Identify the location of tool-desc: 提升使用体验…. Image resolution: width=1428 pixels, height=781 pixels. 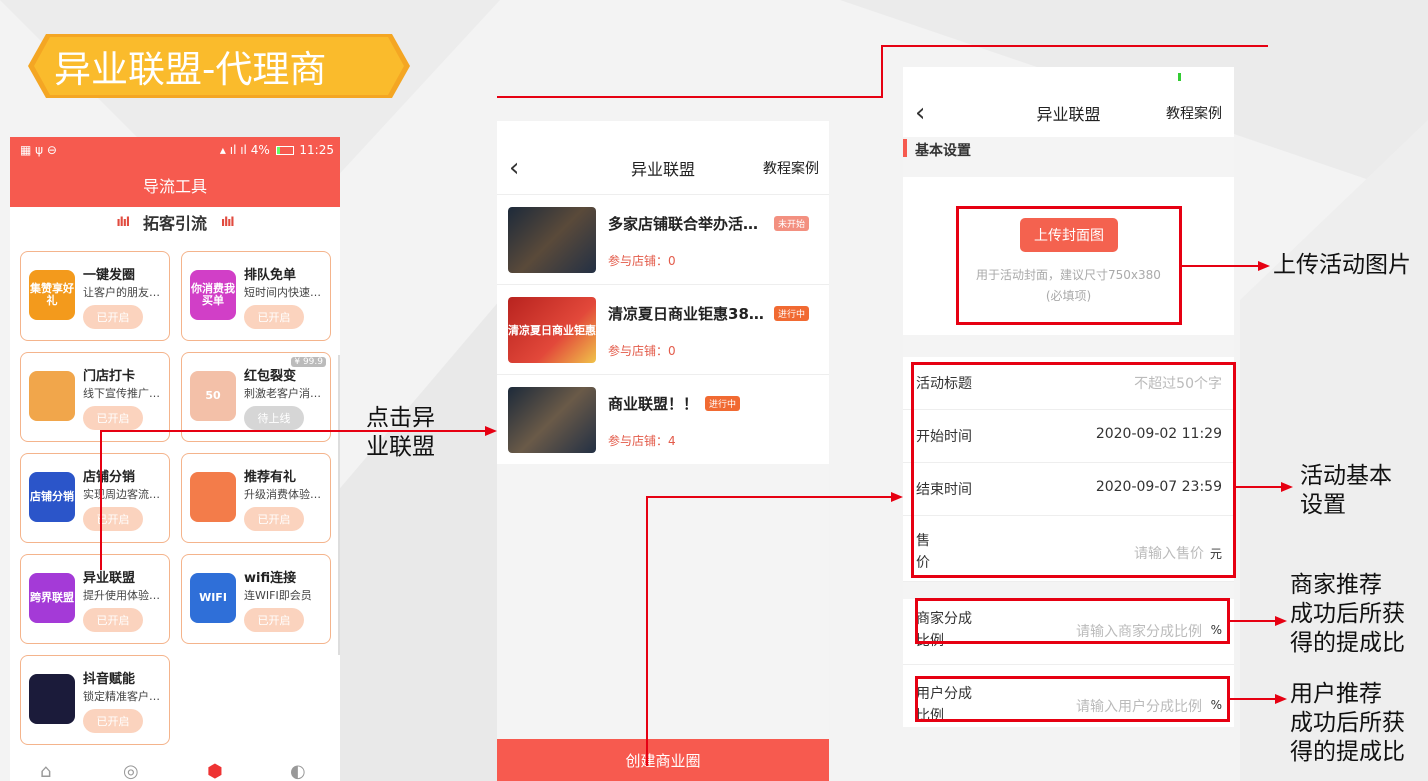
(121, 595).